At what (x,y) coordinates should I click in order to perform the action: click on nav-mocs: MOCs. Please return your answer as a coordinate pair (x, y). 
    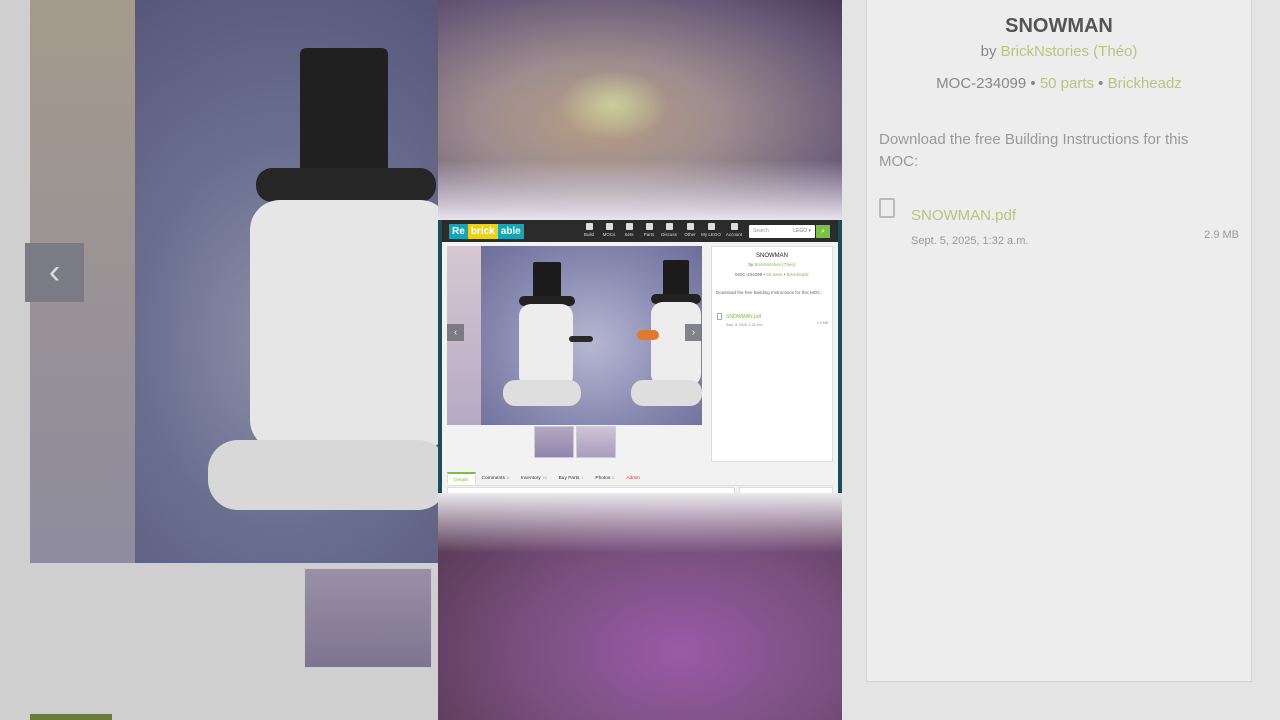
    Looking at the image, I should click on (609, 230).